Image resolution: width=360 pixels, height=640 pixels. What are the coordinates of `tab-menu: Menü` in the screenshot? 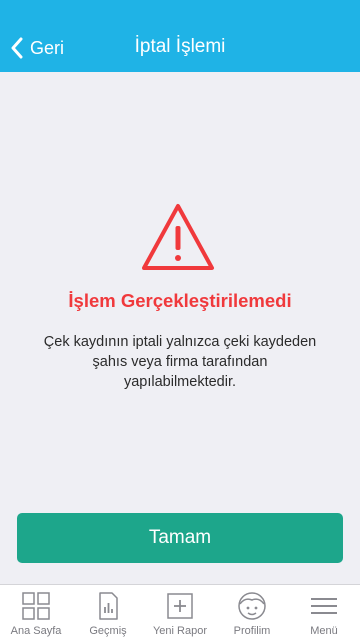 It's located at (324, 612).